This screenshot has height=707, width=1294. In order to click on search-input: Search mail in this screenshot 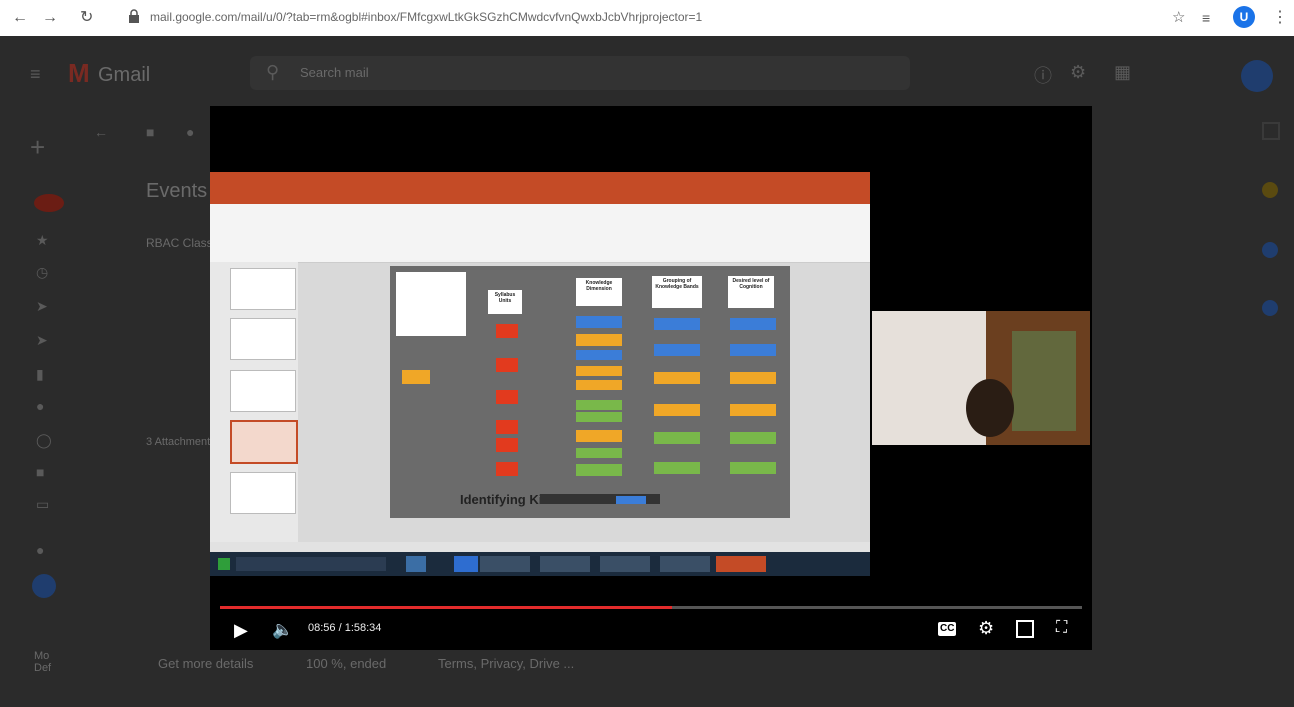, I will do `click(334, 72)`.